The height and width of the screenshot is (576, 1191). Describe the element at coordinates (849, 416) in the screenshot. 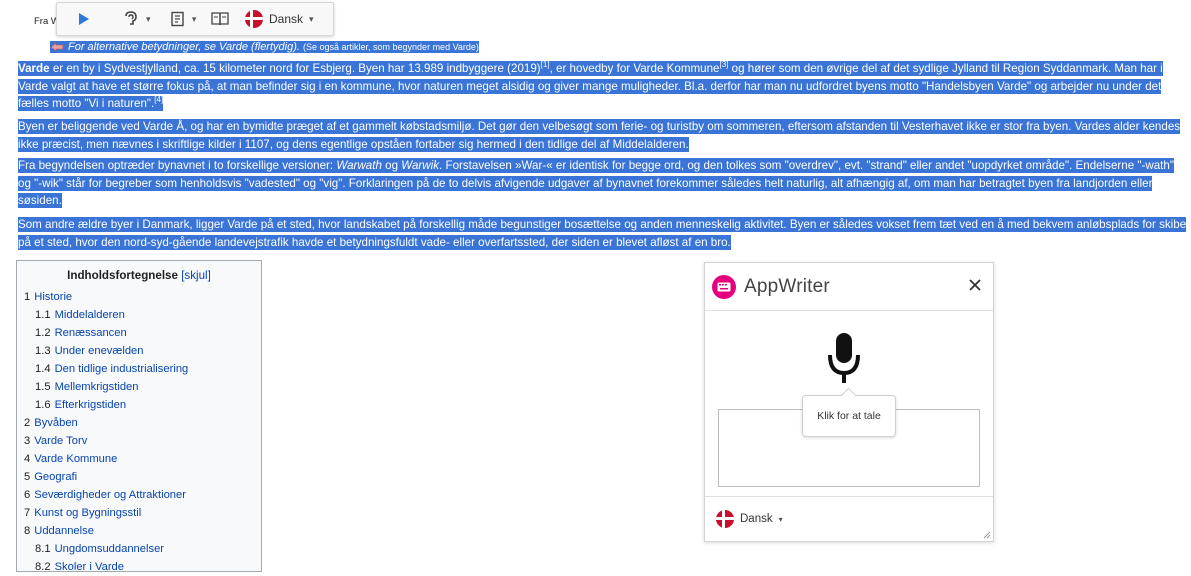

I see `speak-tooltip: Klik for at tale` at that location.